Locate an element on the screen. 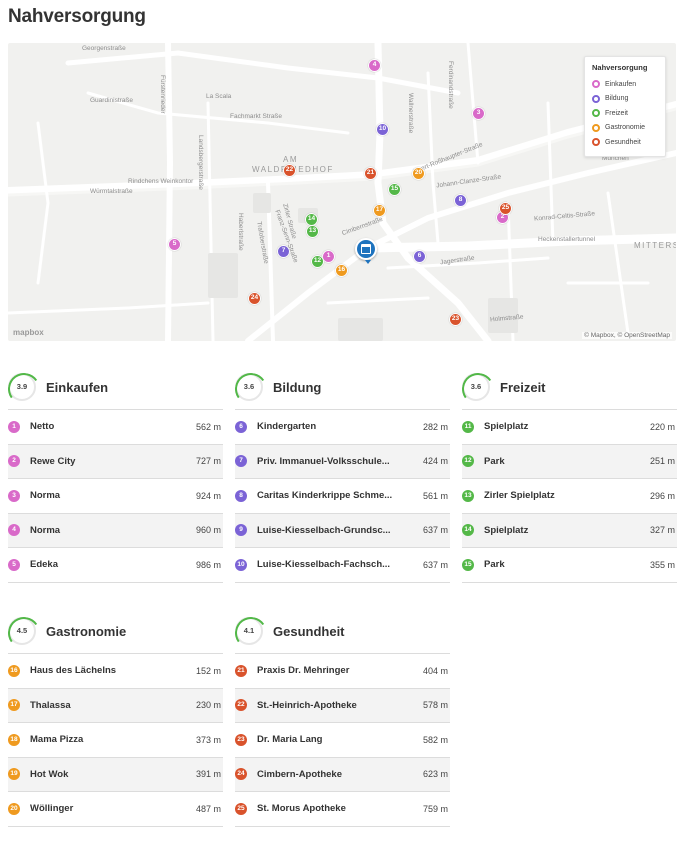 This screenshot has height=866, width=691. map-marker: 4 is located at coordinates (374, 65).